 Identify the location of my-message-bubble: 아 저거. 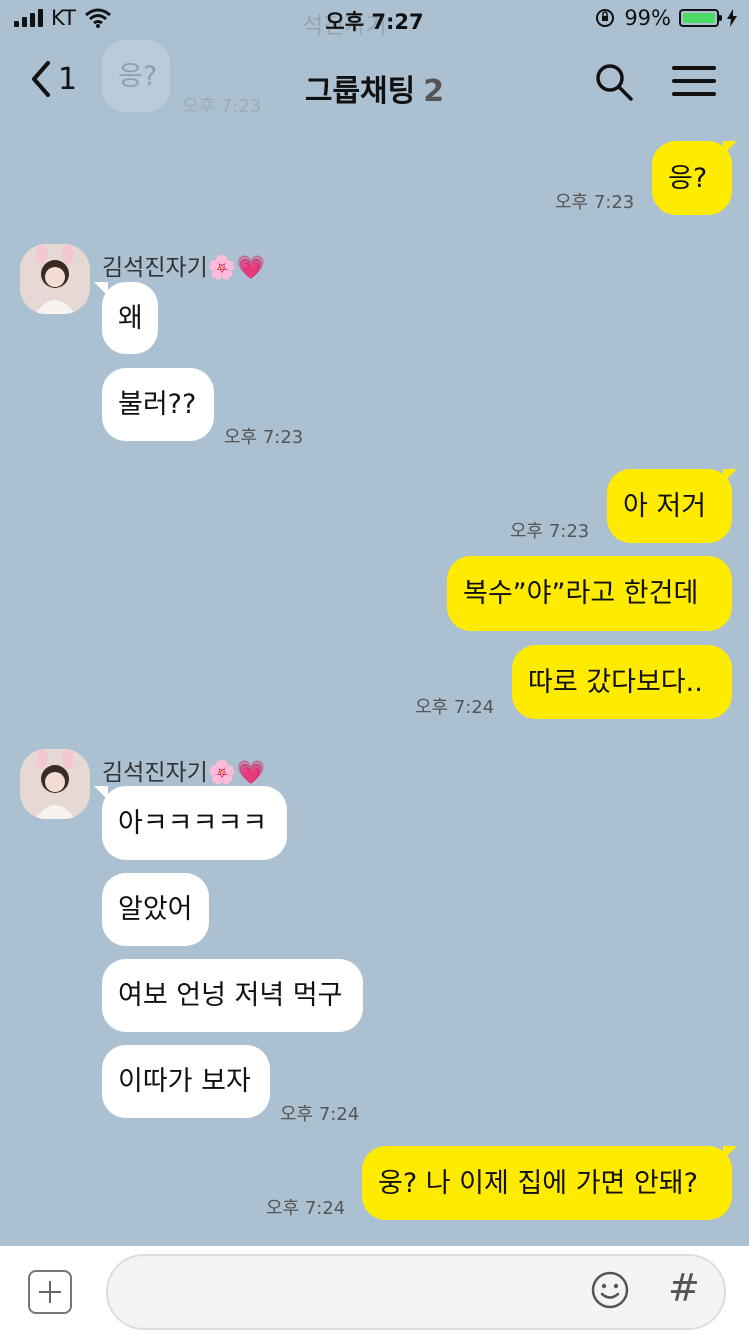
(669, 506).